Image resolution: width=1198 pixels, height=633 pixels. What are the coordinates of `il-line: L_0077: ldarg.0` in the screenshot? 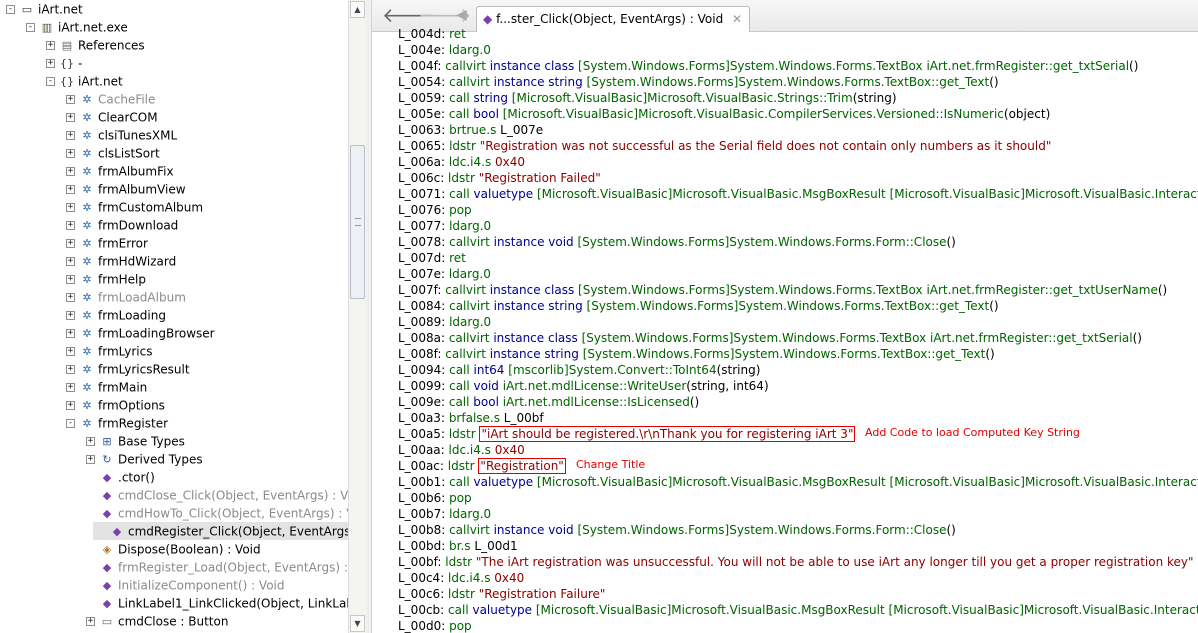 It's located at (444, 226).